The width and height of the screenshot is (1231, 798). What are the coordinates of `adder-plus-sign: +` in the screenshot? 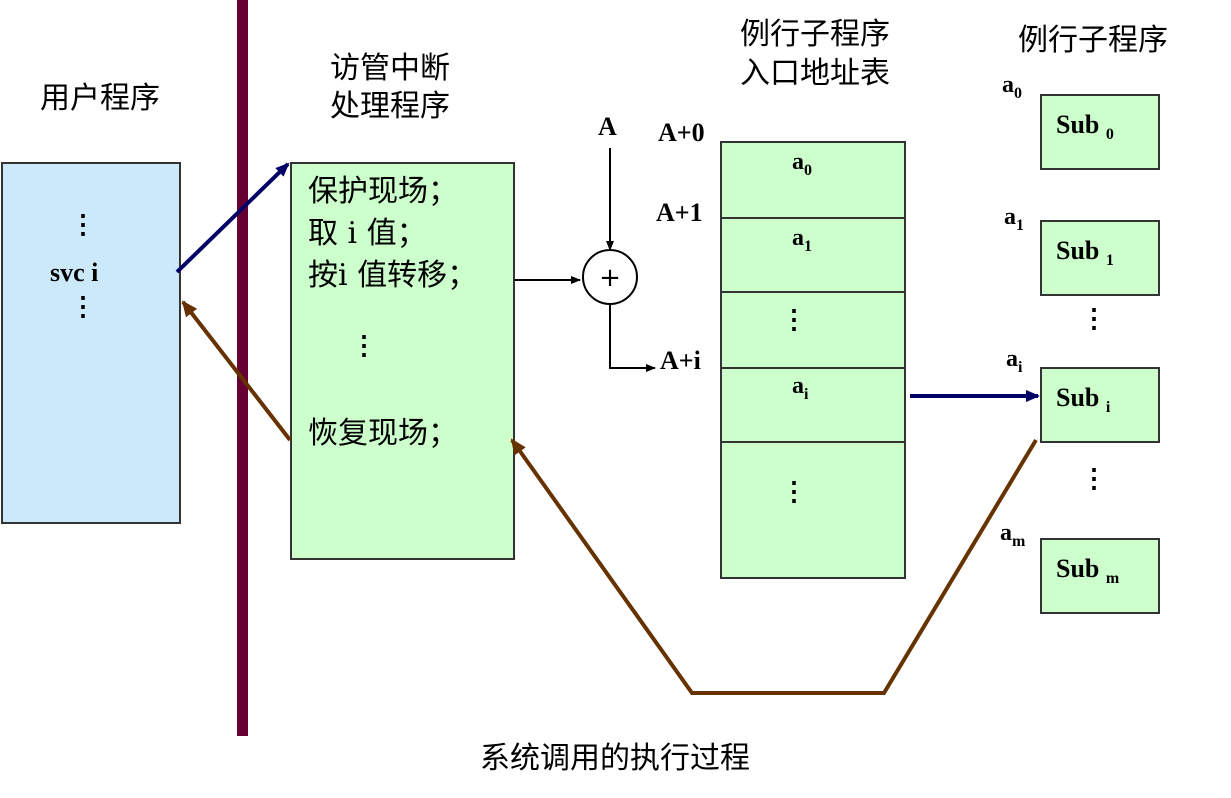 It's located at (610, 278).